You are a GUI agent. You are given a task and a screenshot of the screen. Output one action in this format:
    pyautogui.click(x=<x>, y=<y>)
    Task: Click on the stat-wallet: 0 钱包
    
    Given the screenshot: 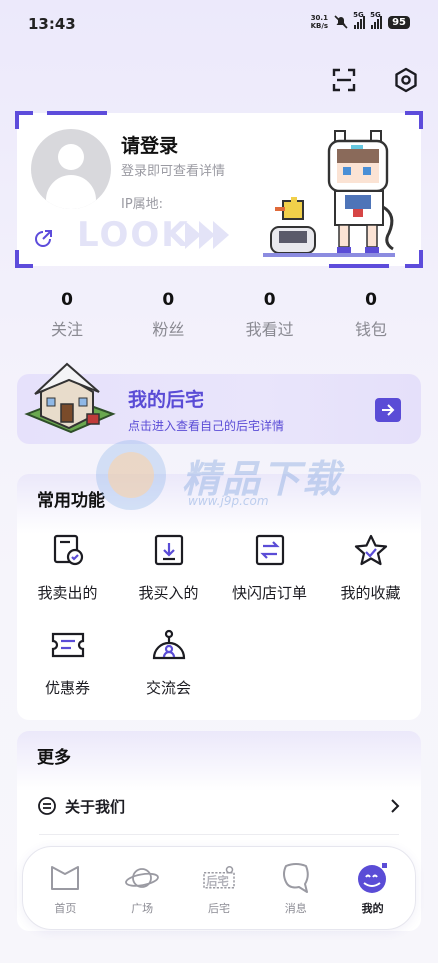 What is the action you would take?
    pyautogui.click(x=371, y=315)
    